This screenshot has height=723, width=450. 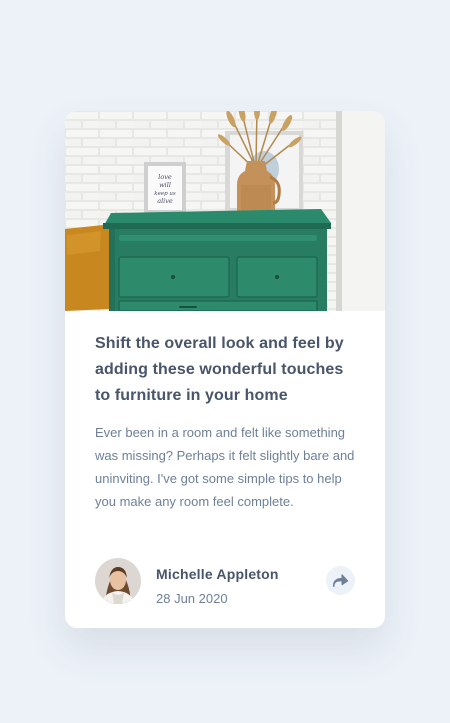 What do you see at coordinates (165, 201) in the screenshot?
I see `svg-text: alive` at bounding box center [165, 201].